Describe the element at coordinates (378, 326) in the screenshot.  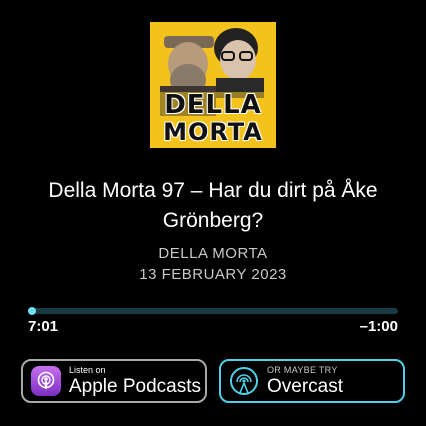
I see `time-remaining: –1:00` at that location.